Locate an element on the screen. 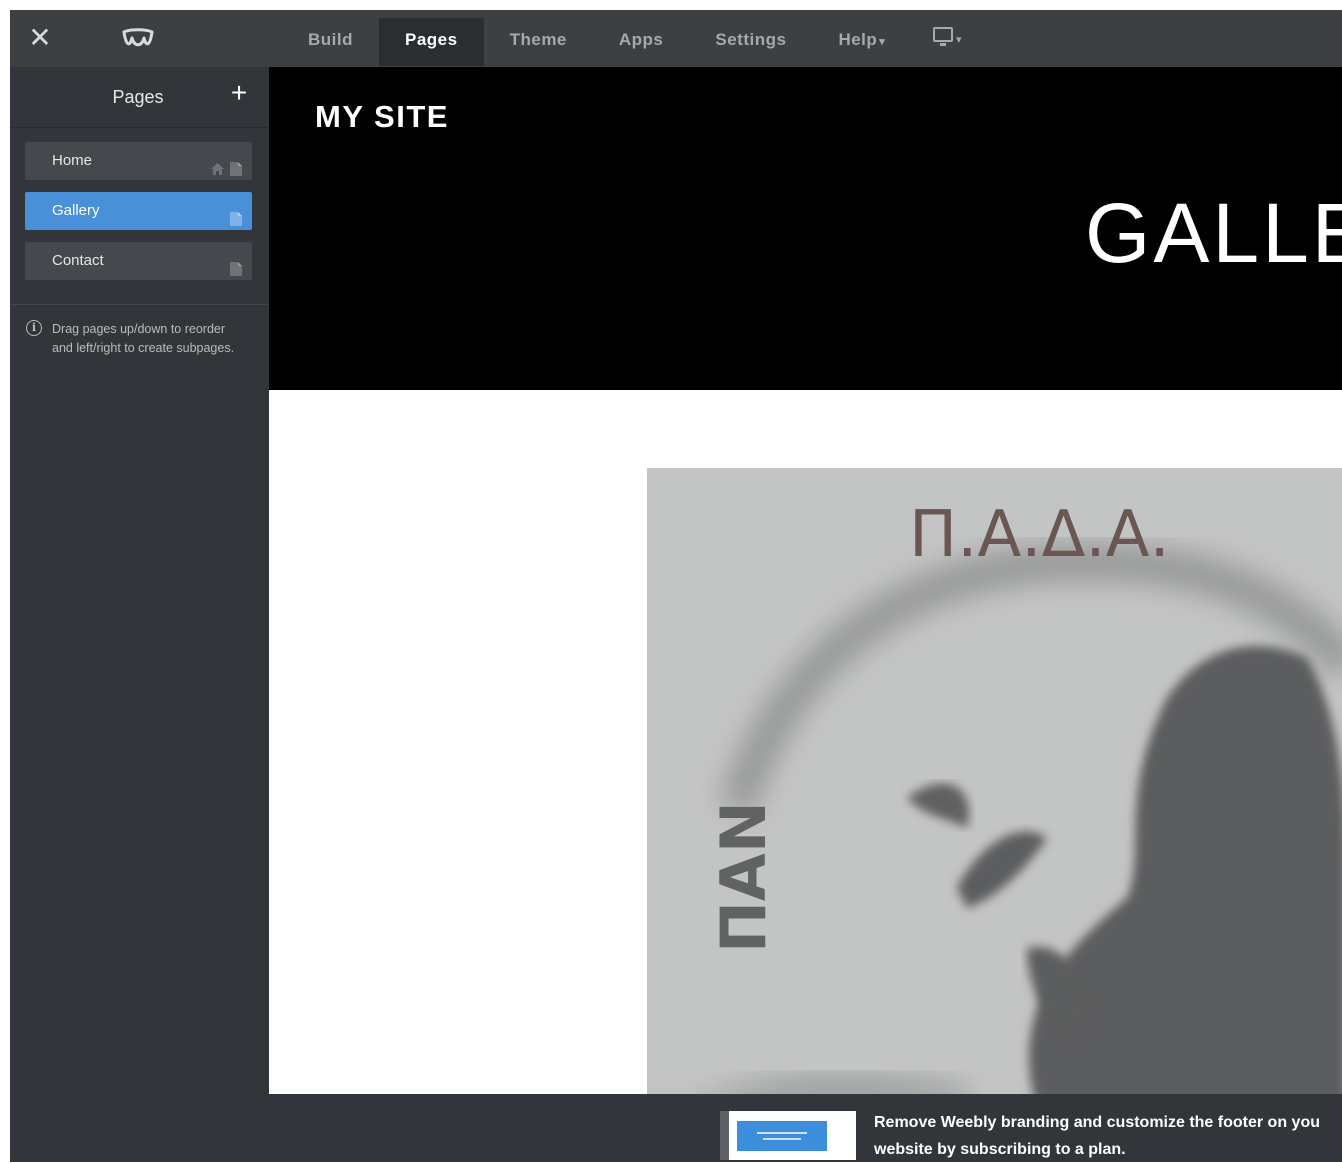 The width and height of the screenshot is (1342, 1163). desktop-monitor-icon is located at coordinates (943, 39).